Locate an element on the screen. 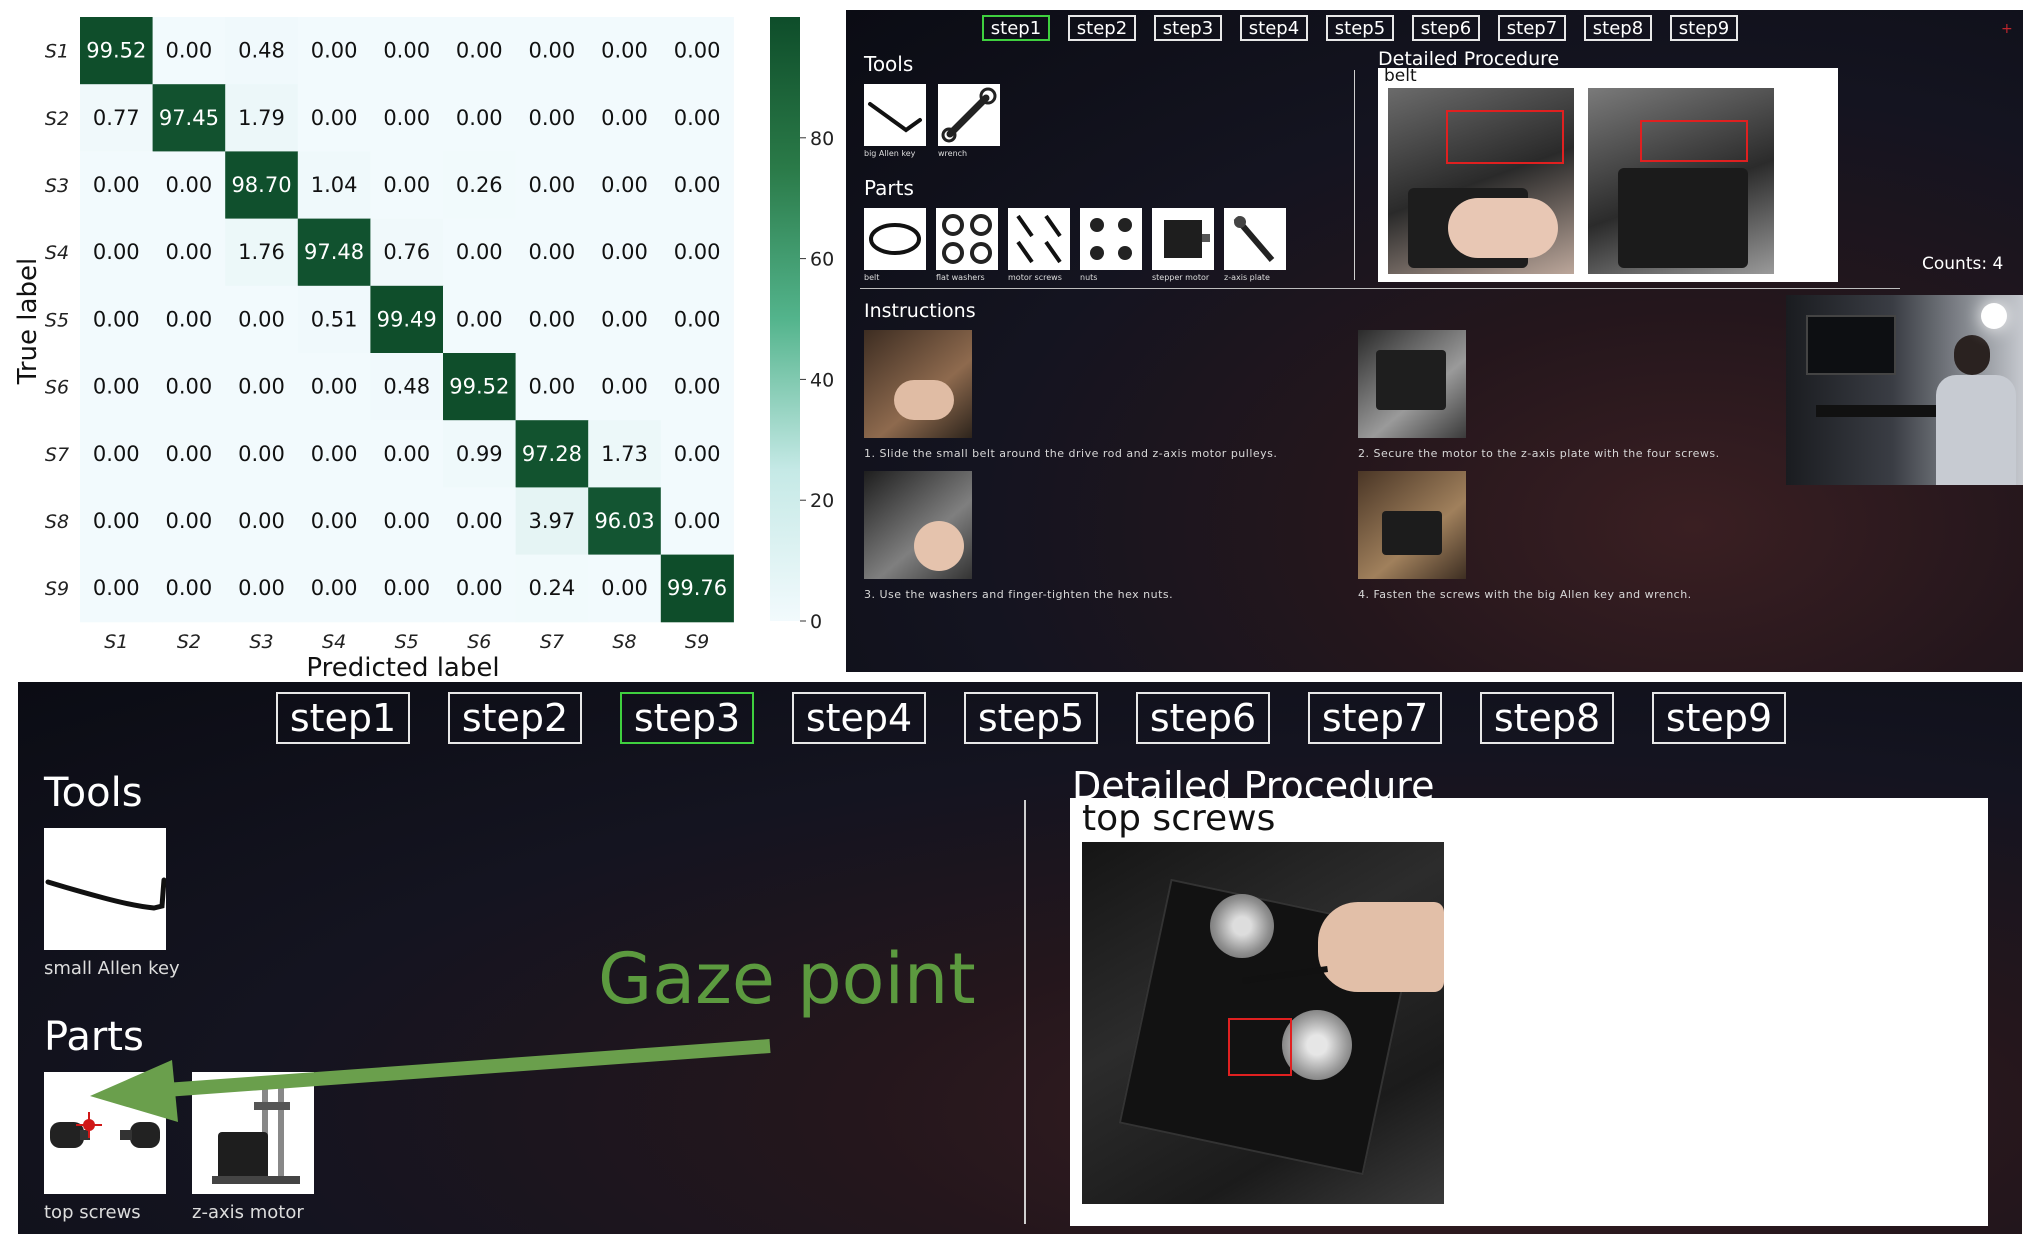 The width and height of the screenshot is (2040, 1252). y-tick-label: S8 is located at coordinates (57, 522).